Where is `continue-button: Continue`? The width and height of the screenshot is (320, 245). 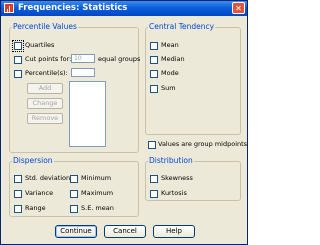
continue-button: Continue is located at coordinates (76, 231).